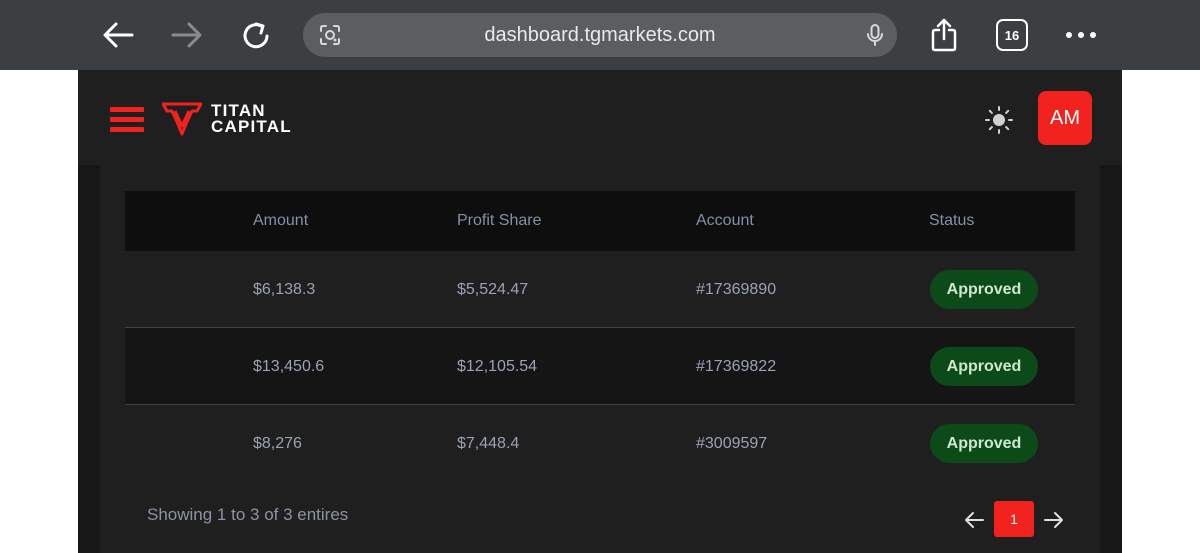  Describe the element at coordinates (284, 289) in the screenshot. I see `cell-amount: $6,138.3` at that location.